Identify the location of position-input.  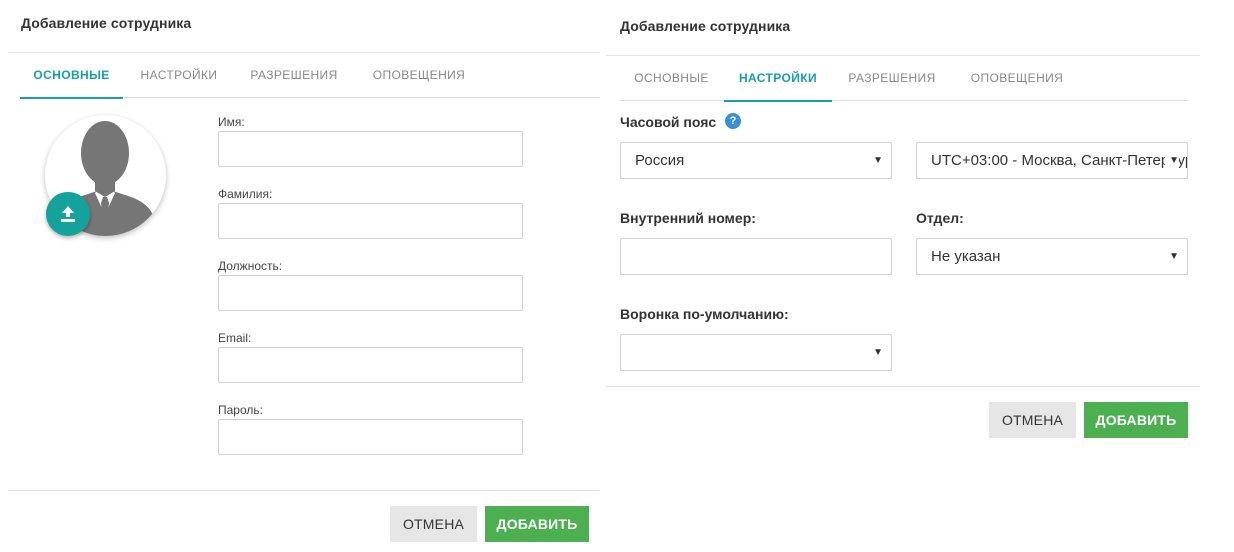
(370, 293).